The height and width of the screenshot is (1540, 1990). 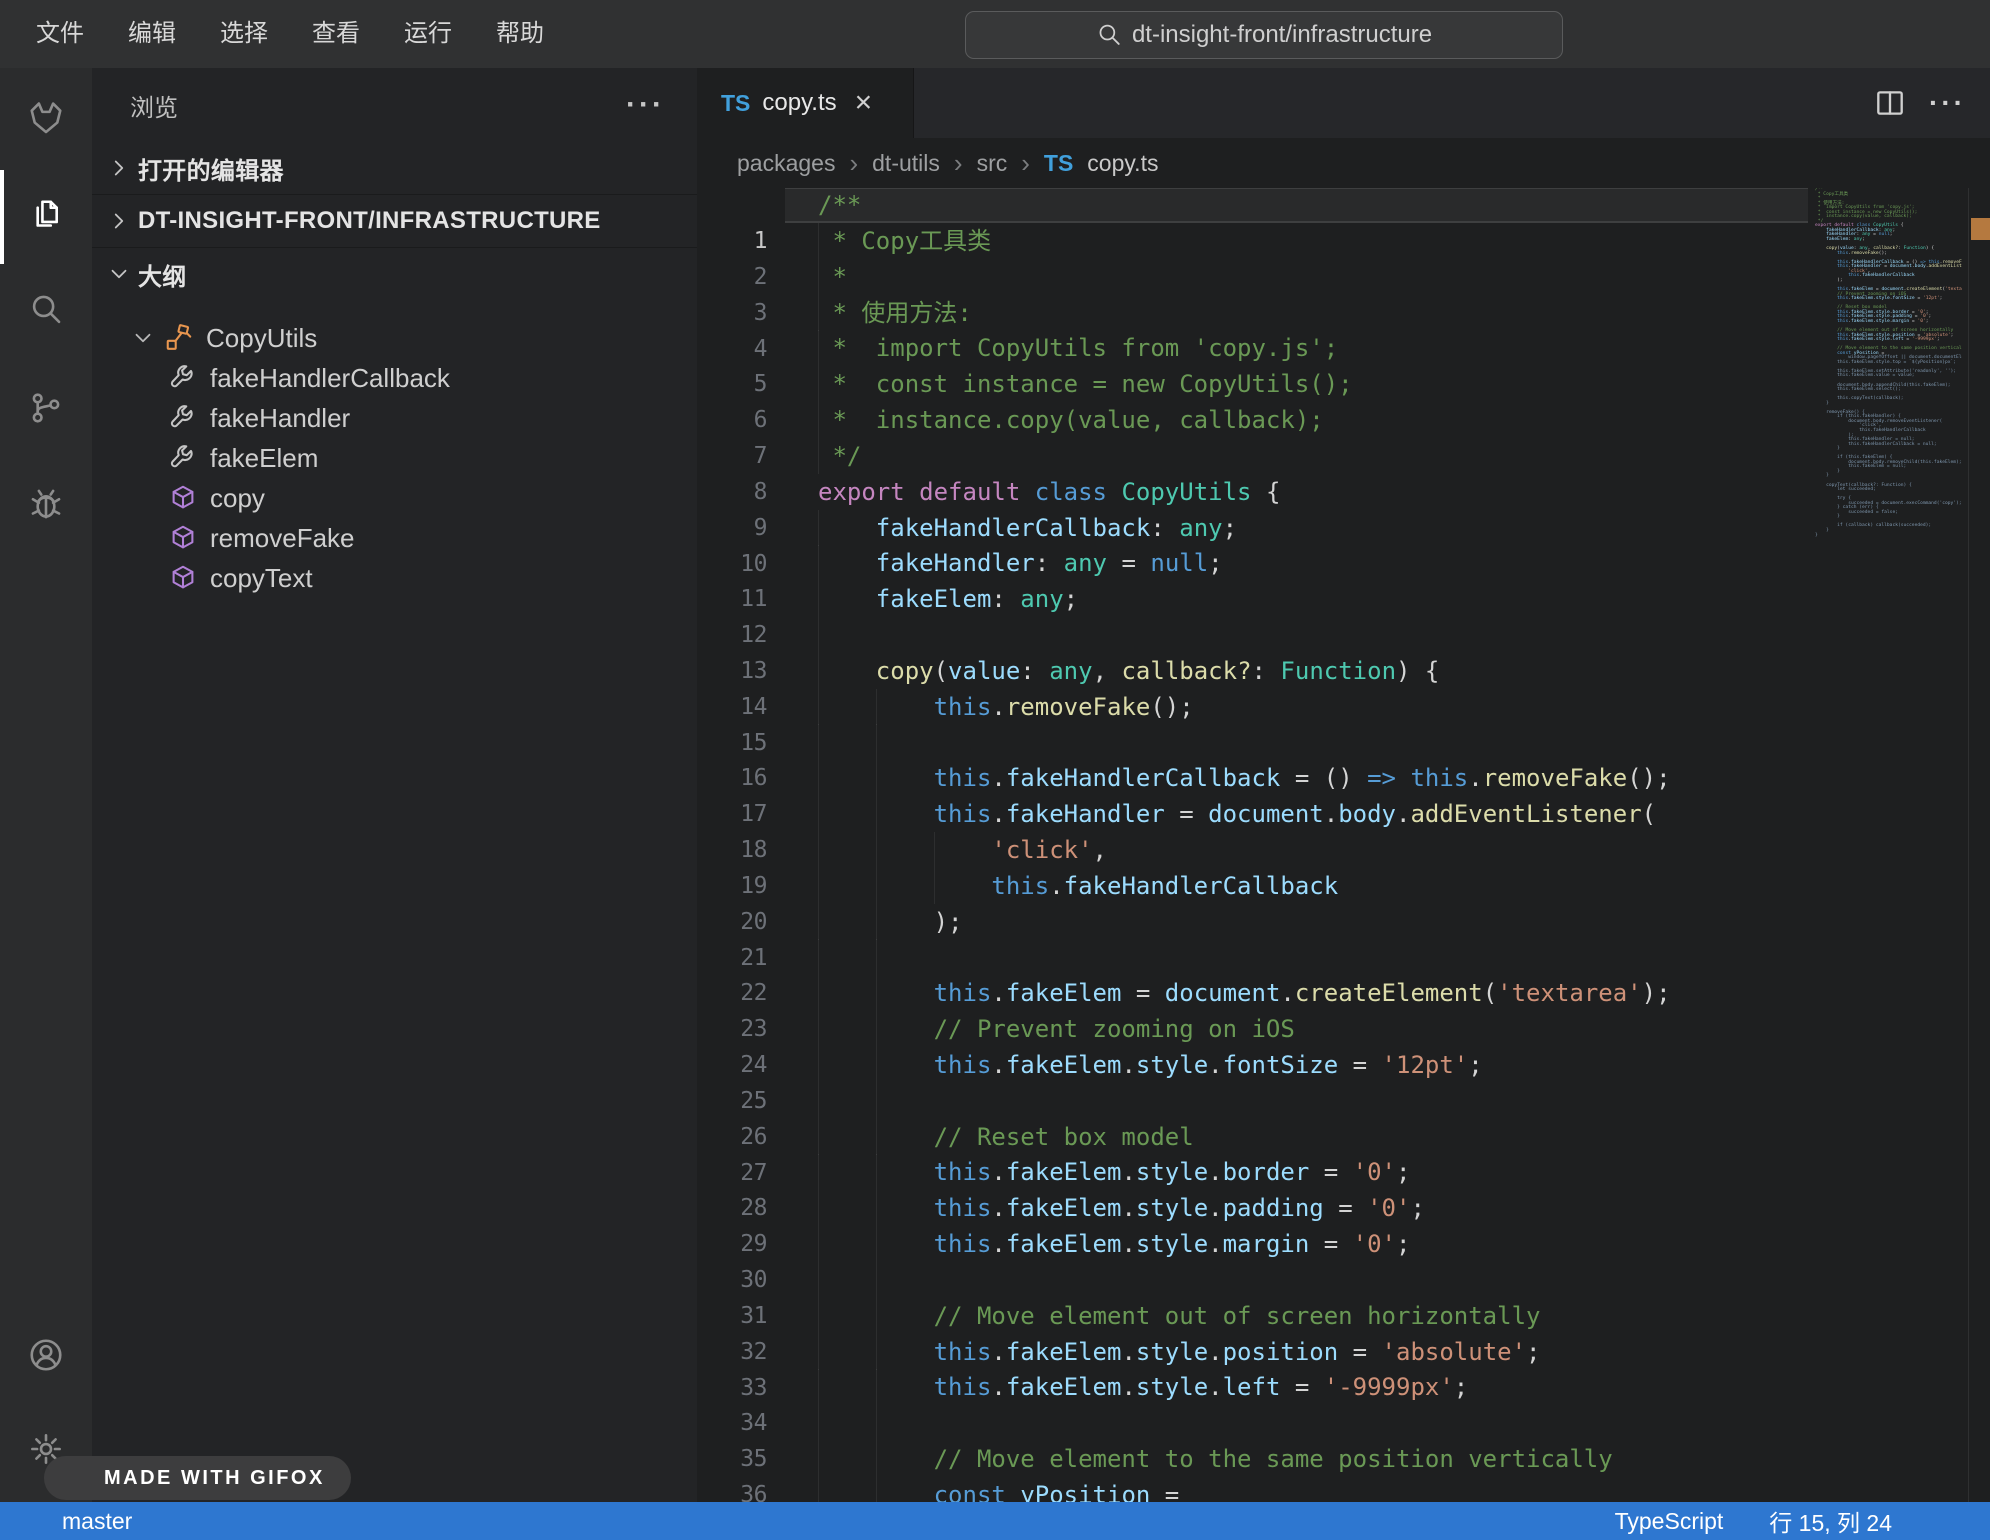 What do you see at coordinates (369, 220) in the screenshot?
I see `section-label: DT-INSIGHT-FRONT/INFRASTRUCTURE` at bounding box center [369, 220].